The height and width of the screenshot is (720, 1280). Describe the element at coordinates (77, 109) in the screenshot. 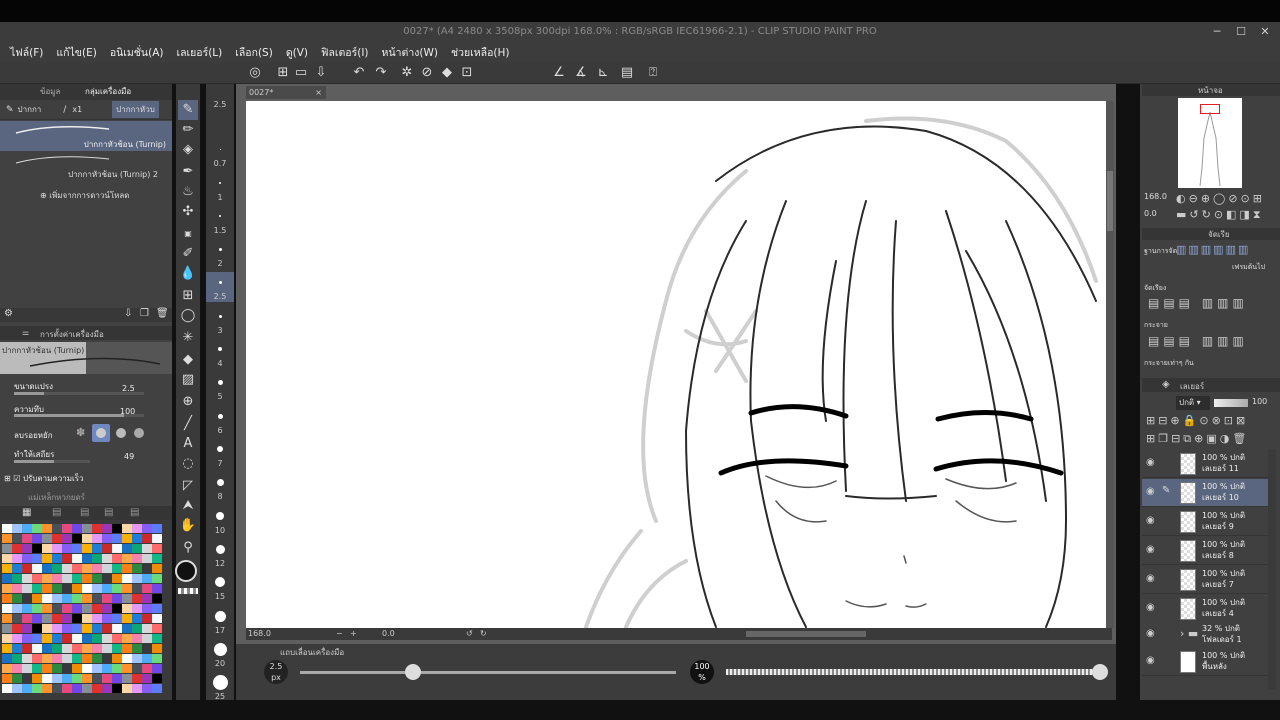

I see `subtool-tab-x1: x1` at that location.